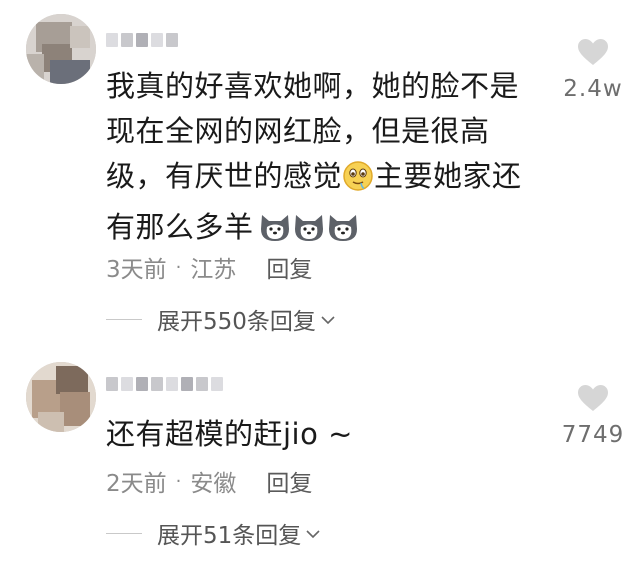  I want to click on comment-text: 还有超模的赶jio ~, so click(326, 434).